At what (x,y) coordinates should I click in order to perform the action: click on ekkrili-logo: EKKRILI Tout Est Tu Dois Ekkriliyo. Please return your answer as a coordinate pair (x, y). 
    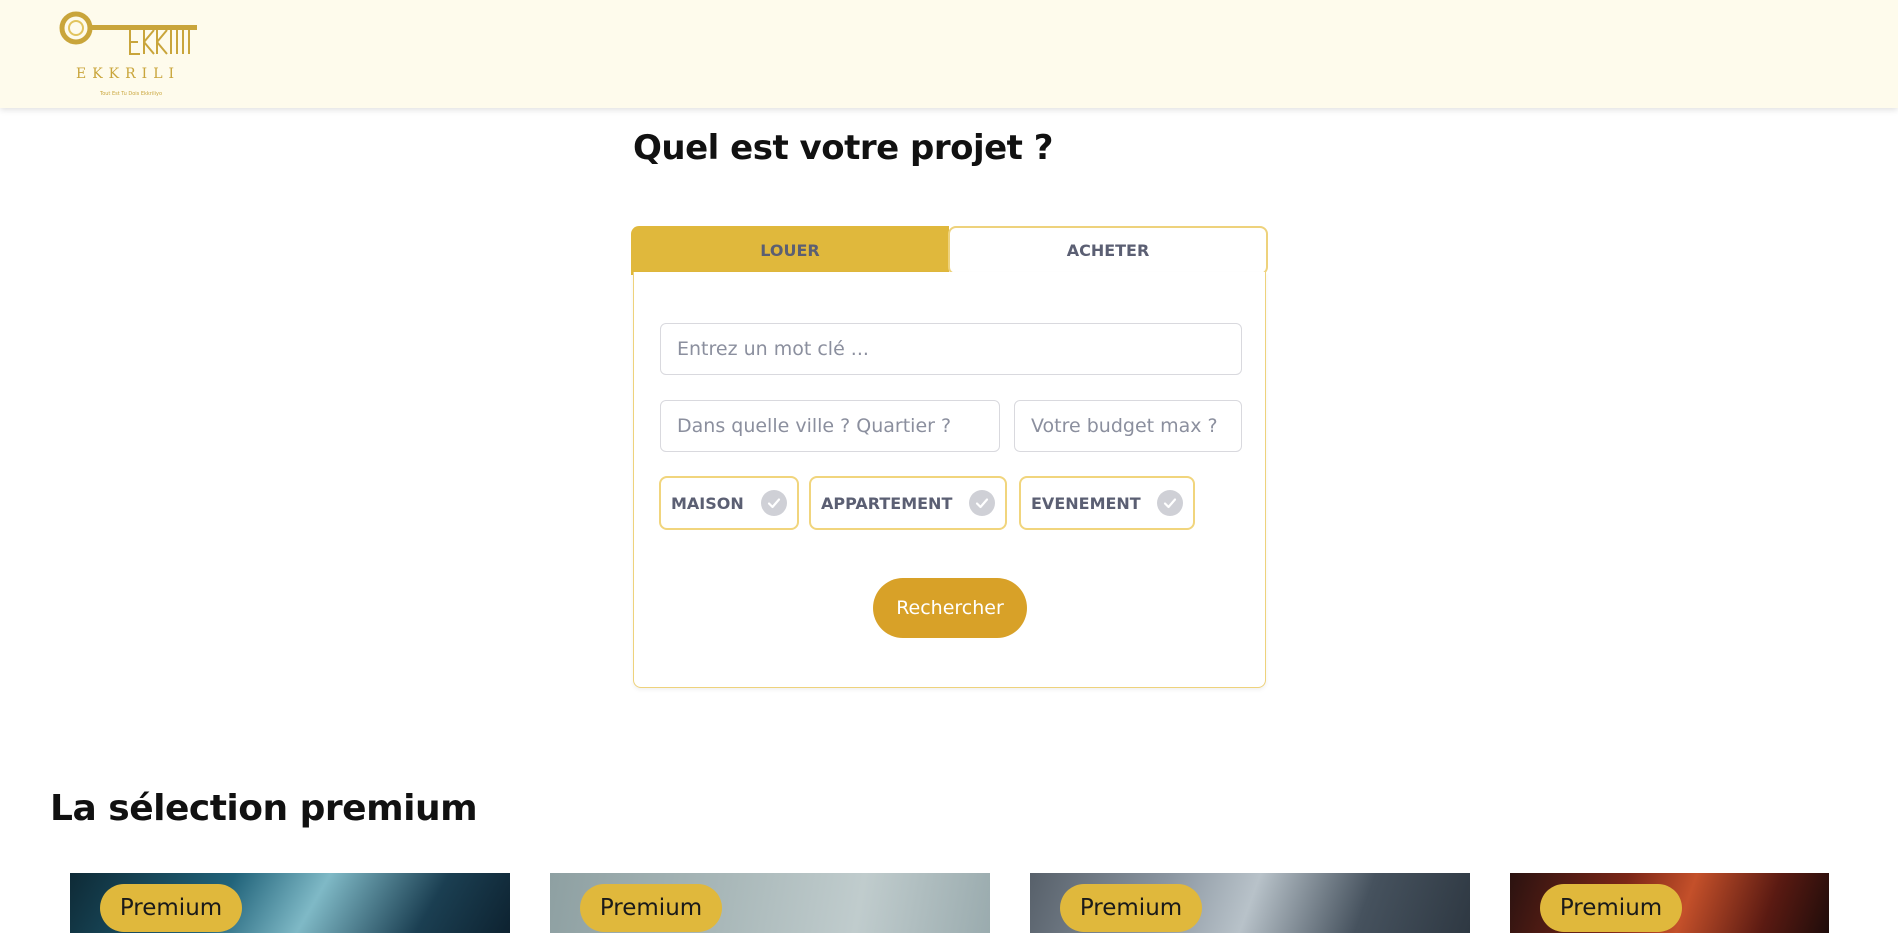
    Looking at the image, I should click on (128, 55).